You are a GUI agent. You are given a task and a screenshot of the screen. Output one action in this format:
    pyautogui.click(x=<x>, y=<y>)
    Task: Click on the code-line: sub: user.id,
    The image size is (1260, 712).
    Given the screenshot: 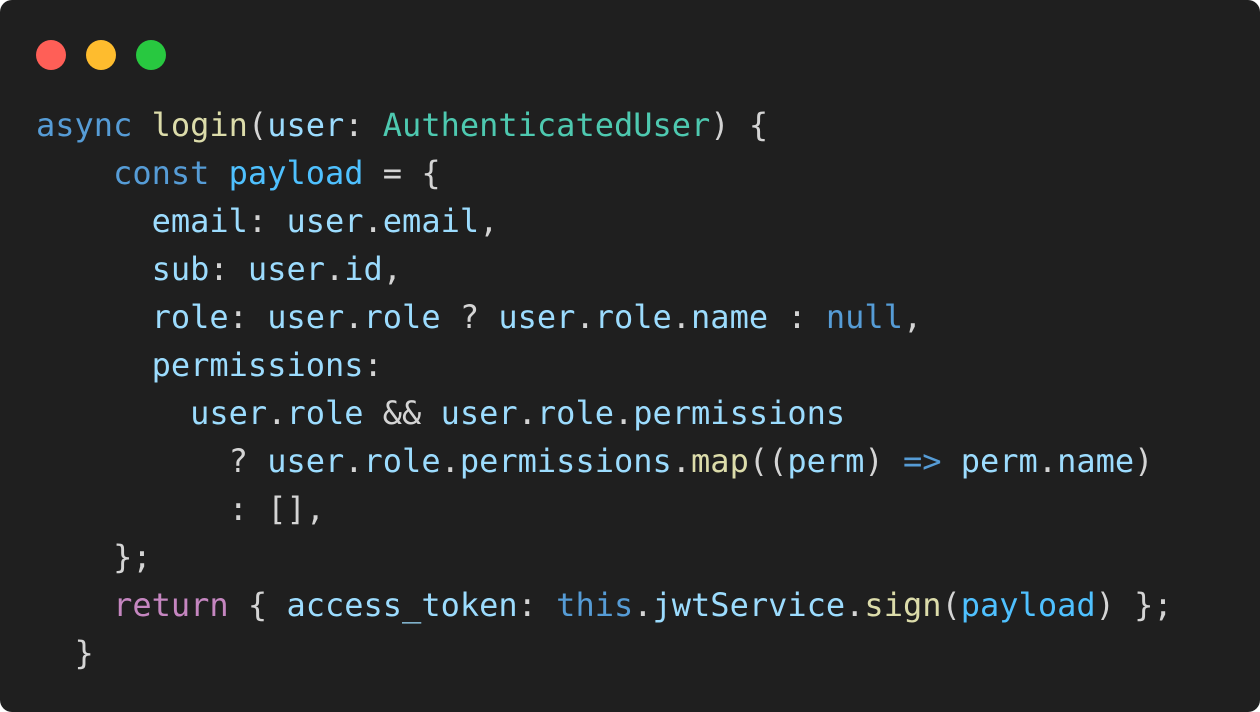 What is the action you would take?
    pyautogui.click(x=604, y=269)
    